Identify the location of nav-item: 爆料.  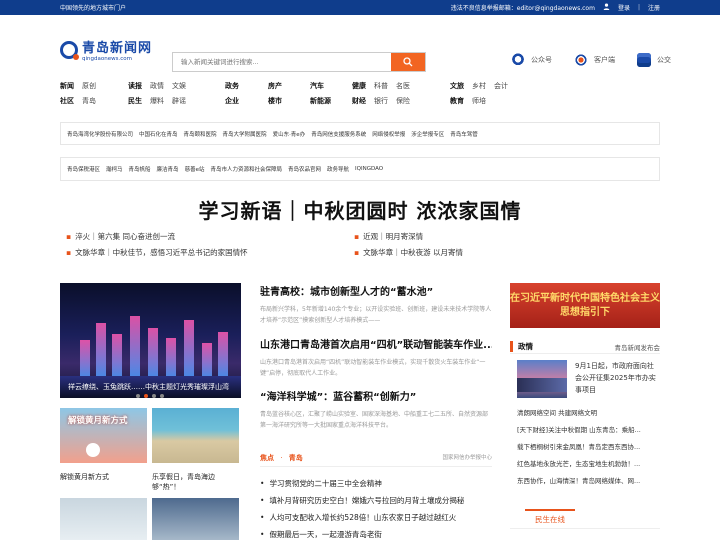
(157, 101).